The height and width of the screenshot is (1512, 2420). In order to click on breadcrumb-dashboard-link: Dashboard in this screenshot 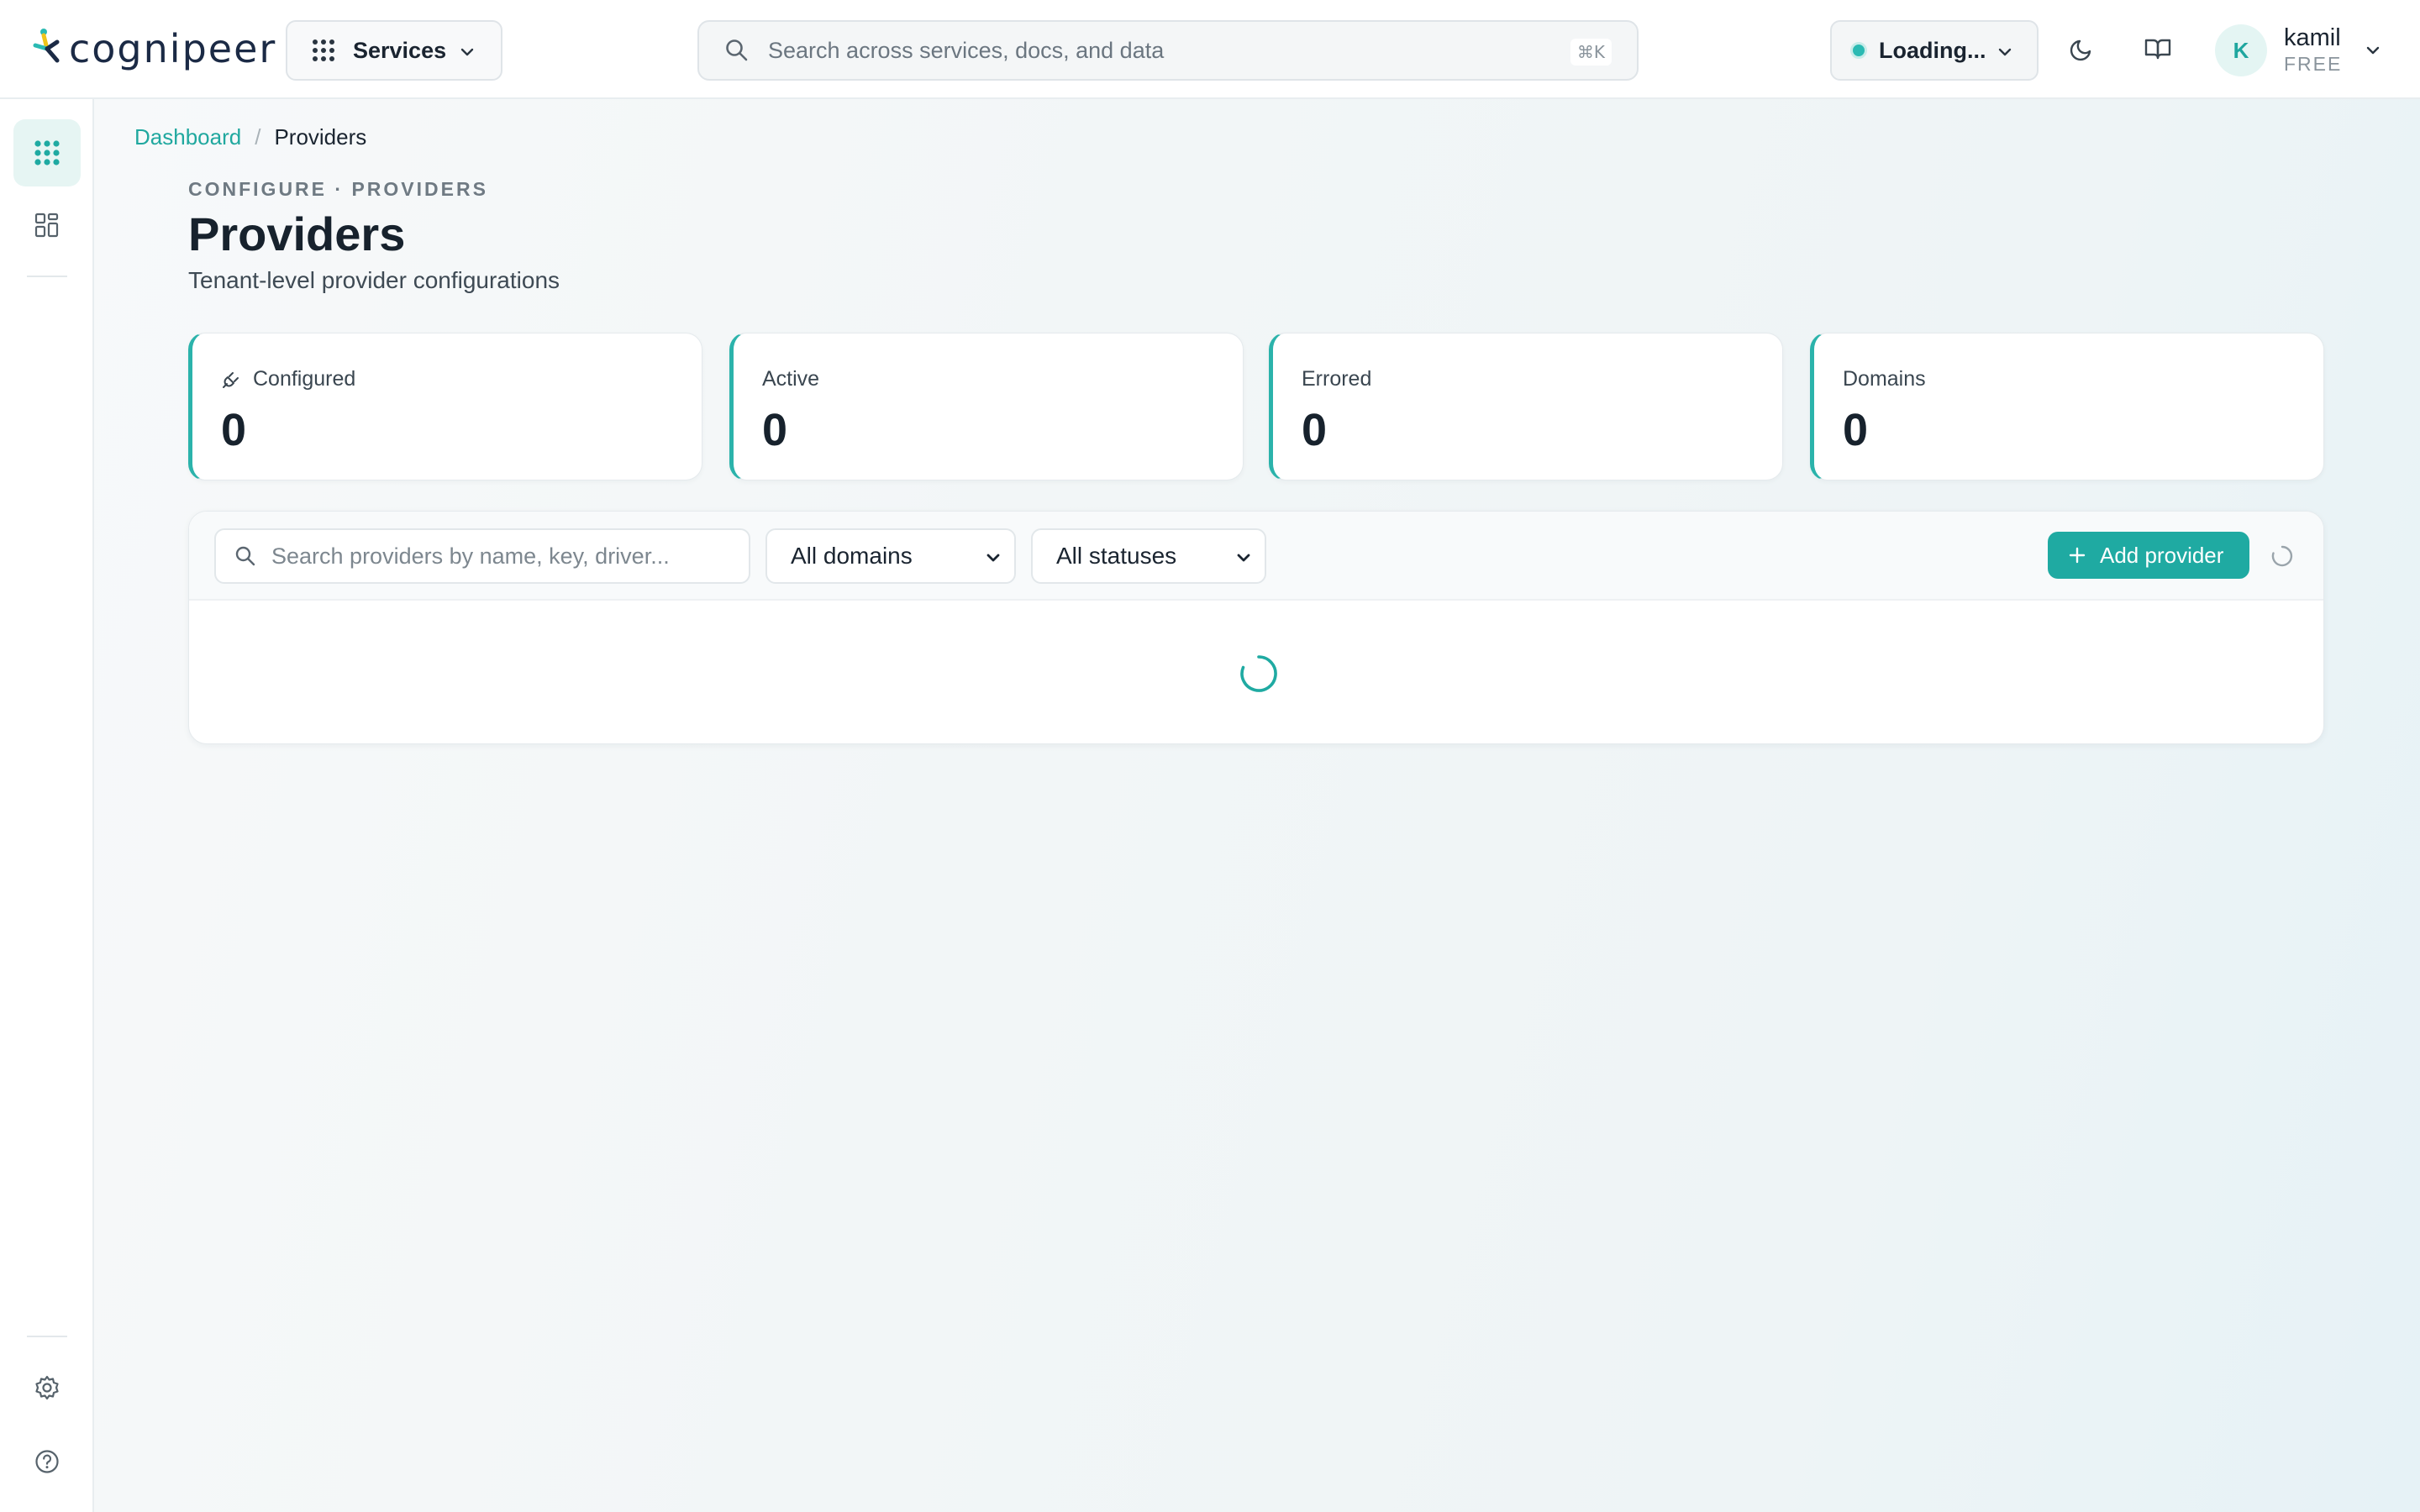, I will do `click(187, 137)`.